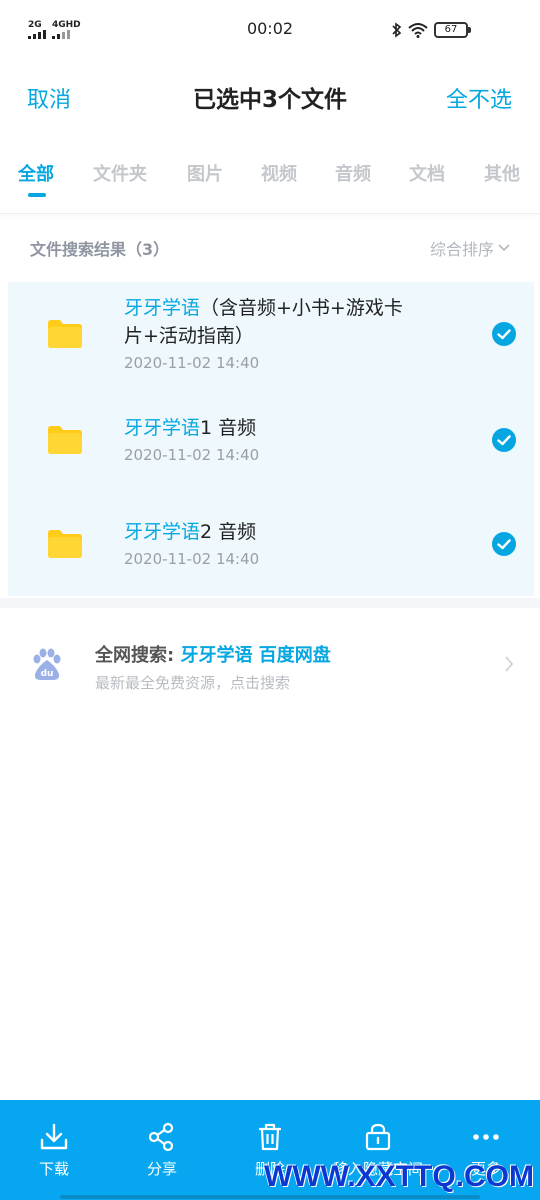 The width and height of the screenshot is (540, 1200). What do you see at coordinates (228, 532) in the screenshot?
I see `file-name-rest: 2 音频` at bounding box center [228, 532].